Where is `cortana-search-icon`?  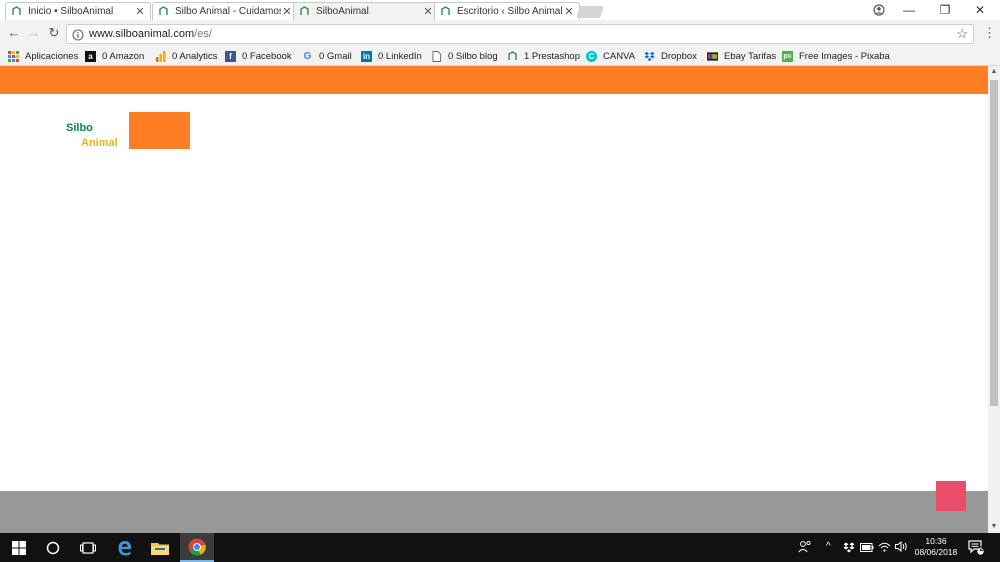 cortana-search-icon is located at coordinates (53, 548).